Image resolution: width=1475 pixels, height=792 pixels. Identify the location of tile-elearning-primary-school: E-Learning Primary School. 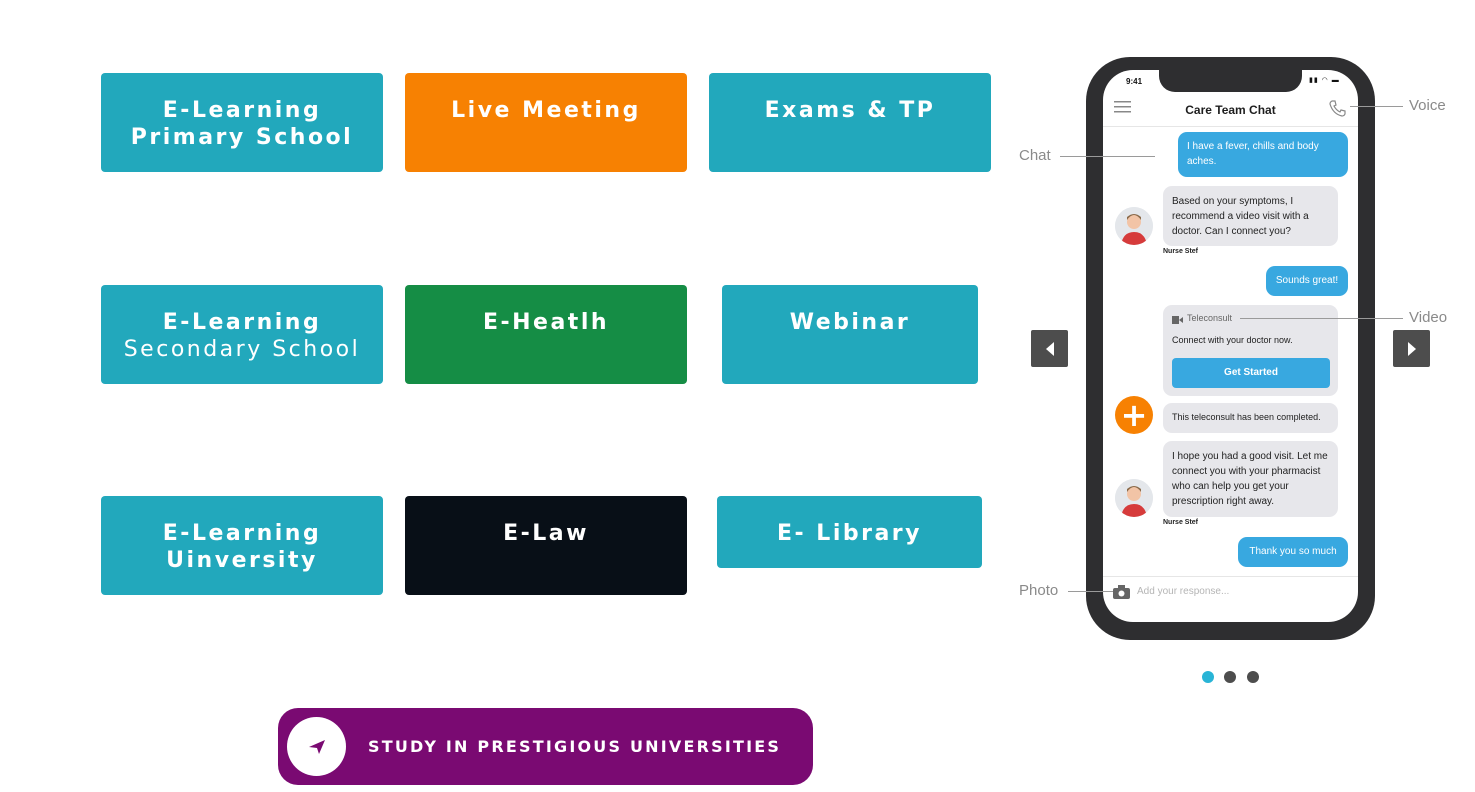
(242, 122).